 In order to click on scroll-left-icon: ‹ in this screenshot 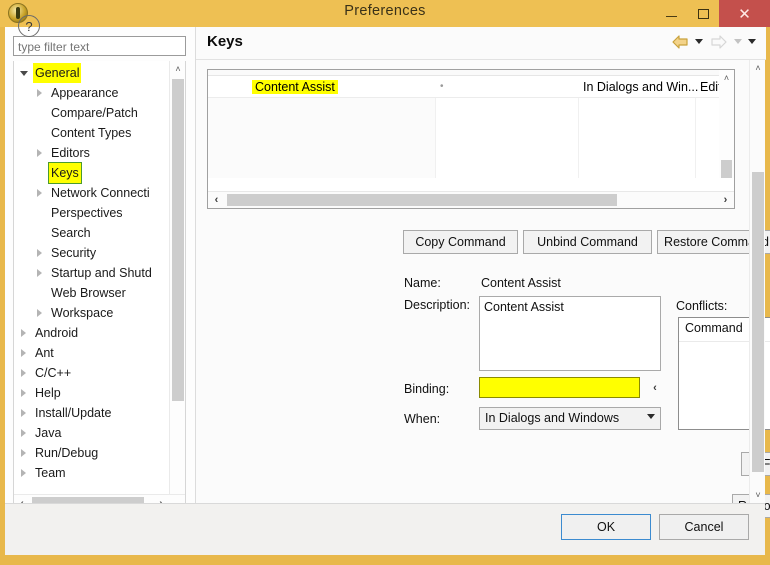, I will do `click(216, 200)`.